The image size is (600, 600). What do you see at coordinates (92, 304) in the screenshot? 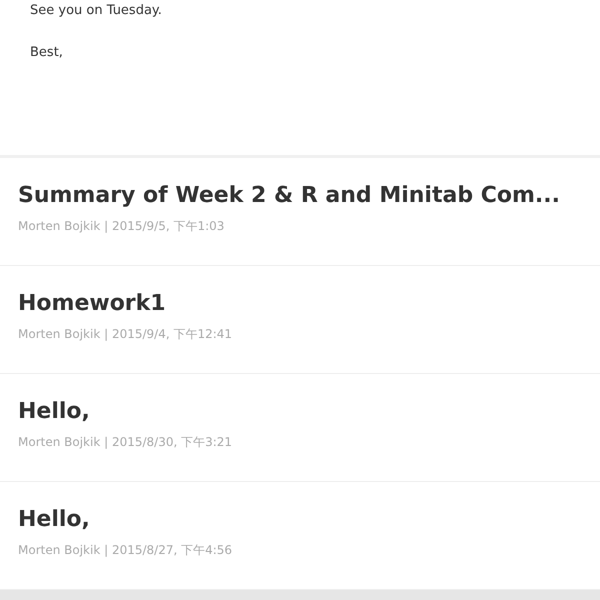
I see `thread-subject: Homework1` at bounding box center [92, 304].